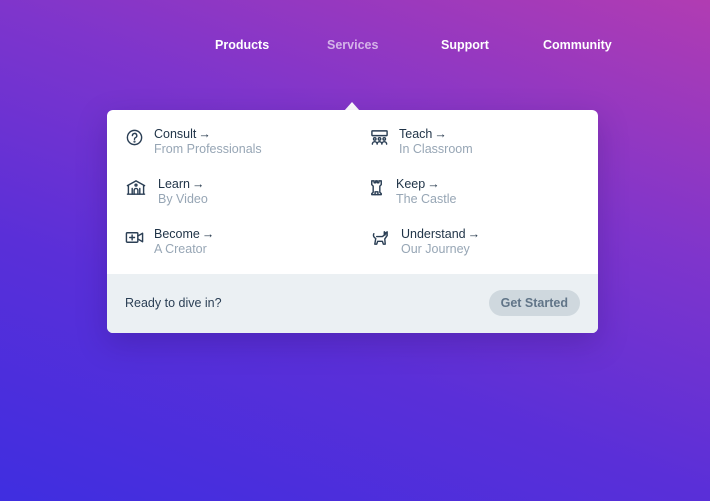 The image size is (710, 501). I want to click on menu-item-consult: Consult → From Professionals, so click(193, 142).